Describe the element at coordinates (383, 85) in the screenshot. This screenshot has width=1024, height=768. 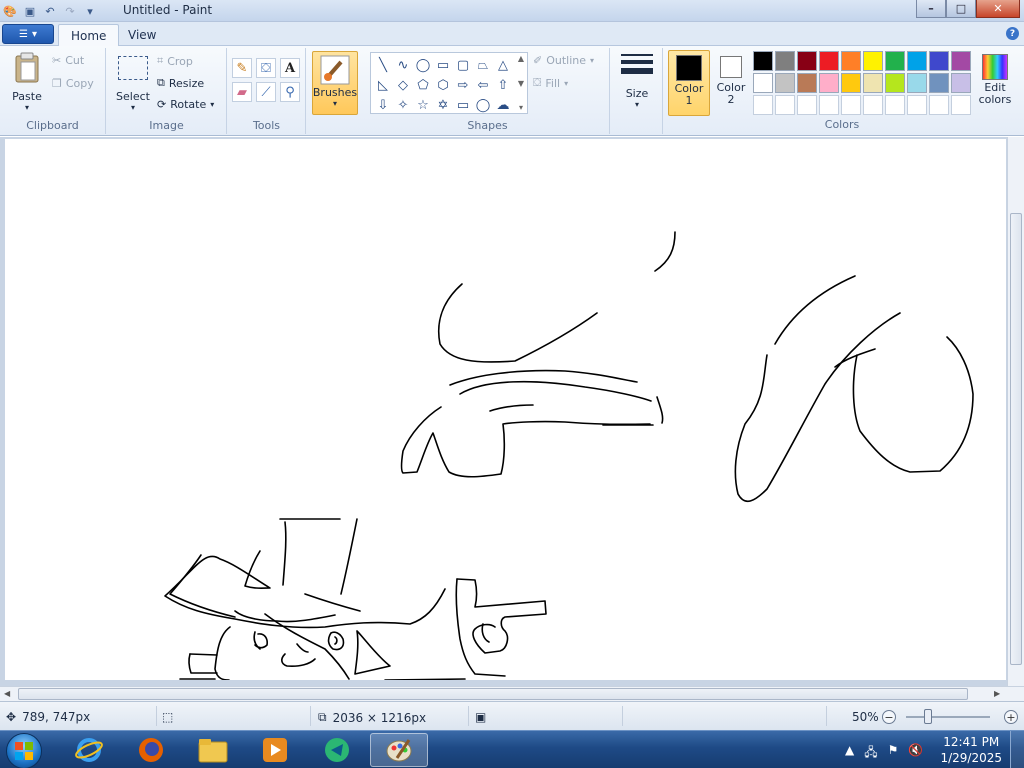
I see `right-triangle-shape-icon: ◺` at that location.